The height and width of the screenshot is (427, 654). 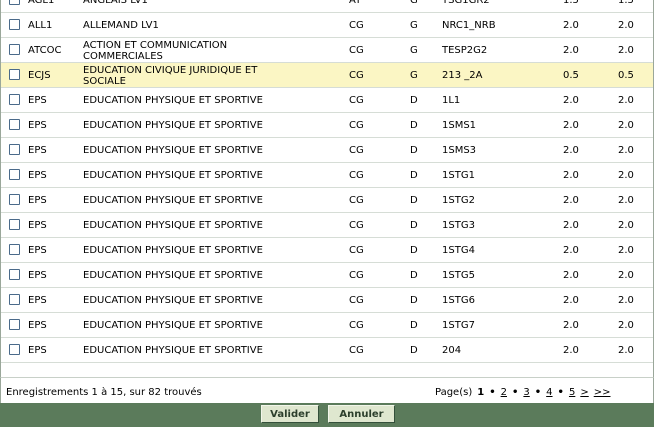 I want to click on row-value-2: 0.5, so click(x=626, y=75).